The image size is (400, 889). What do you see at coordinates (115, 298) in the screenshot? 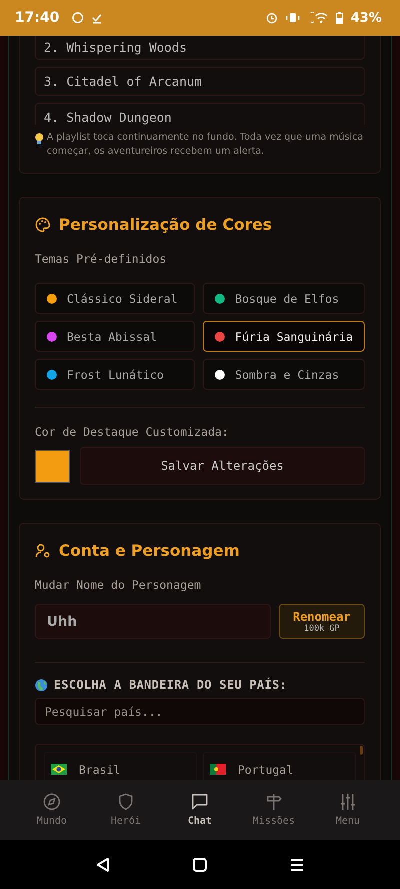
I see `theme-option: Clássico Sideral` at bounding box center [115, 298].